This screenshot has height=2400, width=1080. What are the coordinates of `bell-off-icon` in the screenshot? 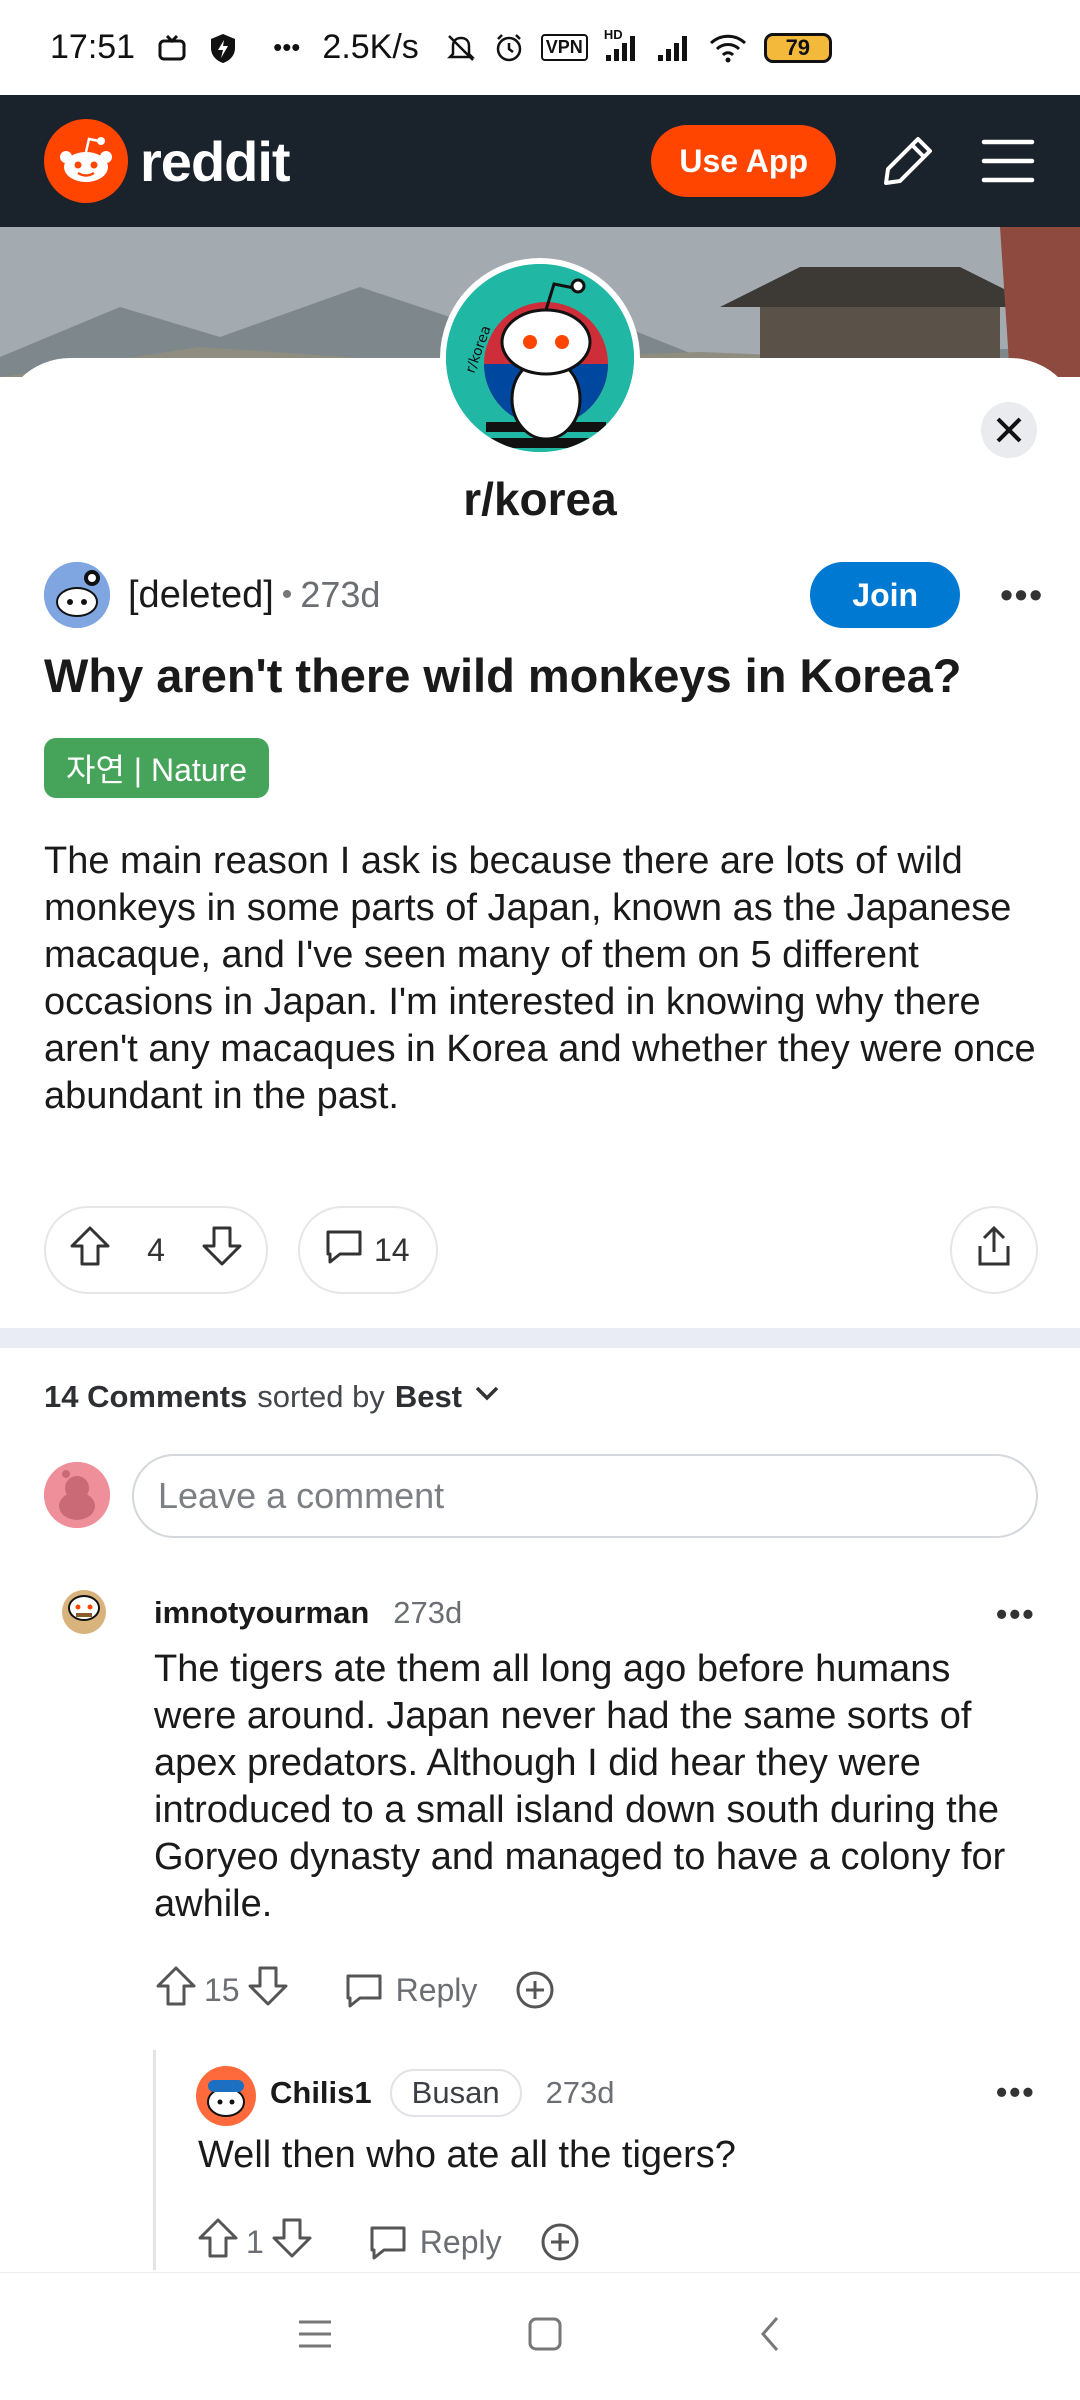 It's located at (461, 48).